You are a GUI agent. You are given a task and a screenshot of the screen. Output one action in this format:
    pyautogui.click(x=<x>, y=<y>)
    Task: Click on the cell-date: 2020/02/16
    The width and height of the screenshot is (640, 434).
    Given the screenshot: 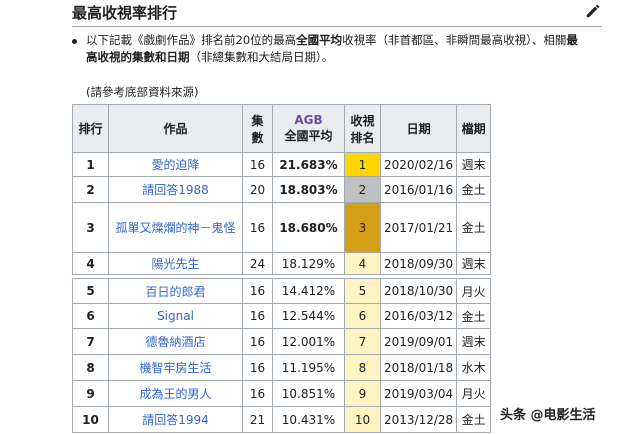 What is the action you would take?
    pyautogui.click(x=418, y=164)
    